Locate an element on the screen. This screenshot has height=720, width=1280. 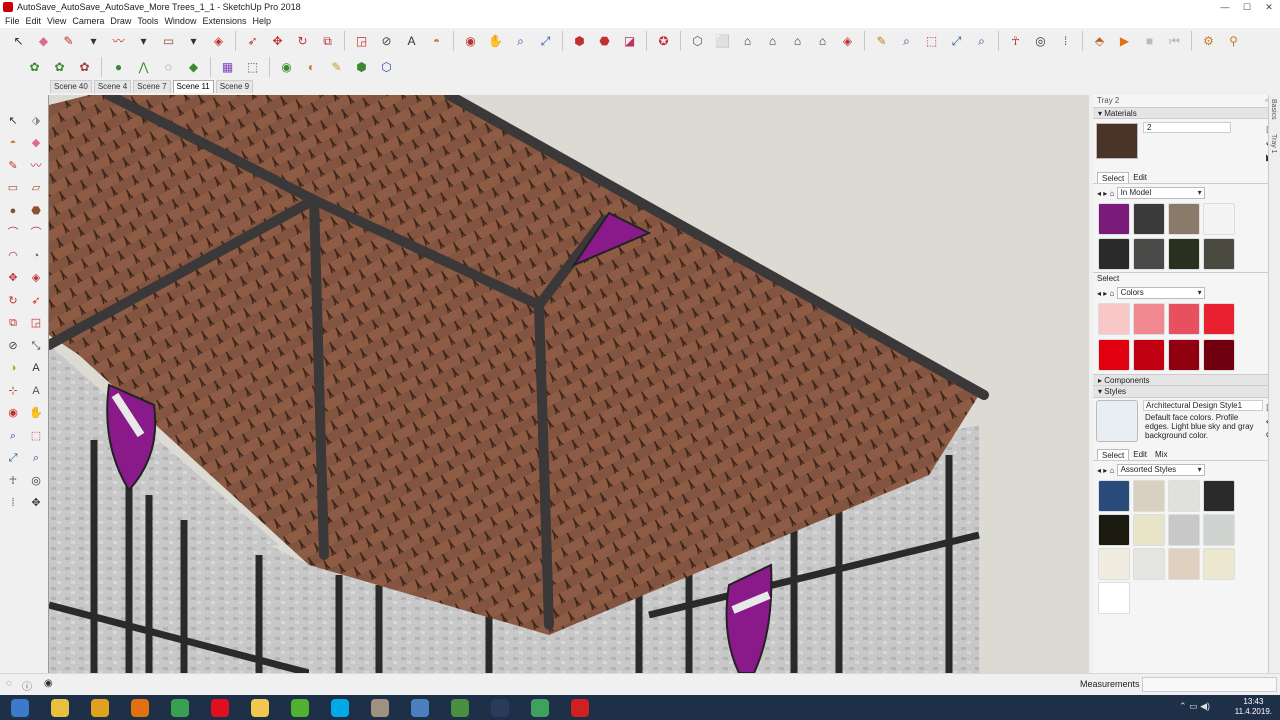
styles-tab-select: Select is located at coordinates (1113, 454).